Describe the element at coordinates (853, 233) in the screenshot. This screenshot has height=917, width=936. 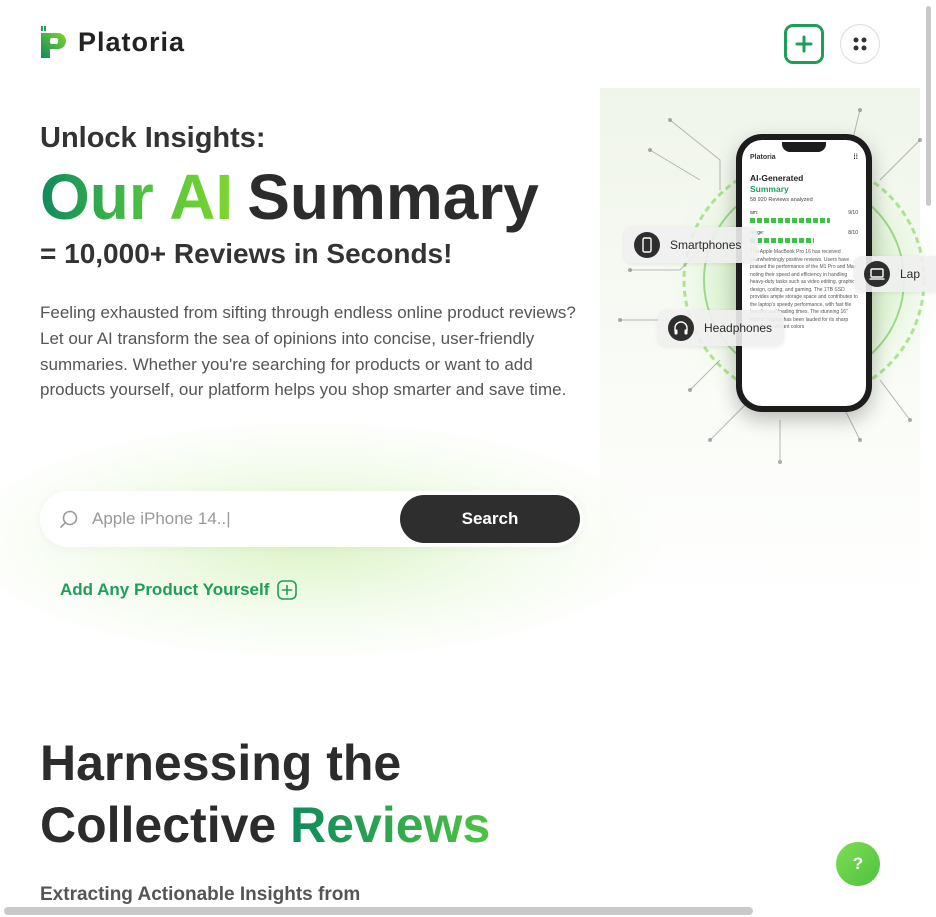
I see `phone-row-score: 8/10` at that location.